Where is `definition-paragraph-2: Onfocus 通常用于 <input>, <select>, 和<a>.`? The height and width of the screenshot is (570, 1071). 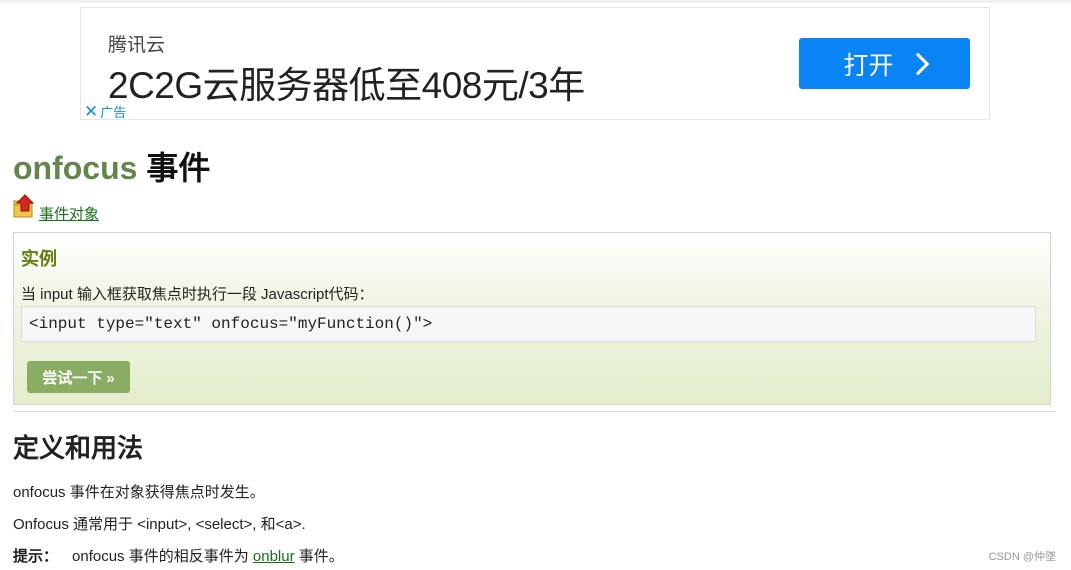 definition-paragraph-2: Onfocus 通常用于 <input>, <select>, 和<a>. is located at coordinates (159, 524).